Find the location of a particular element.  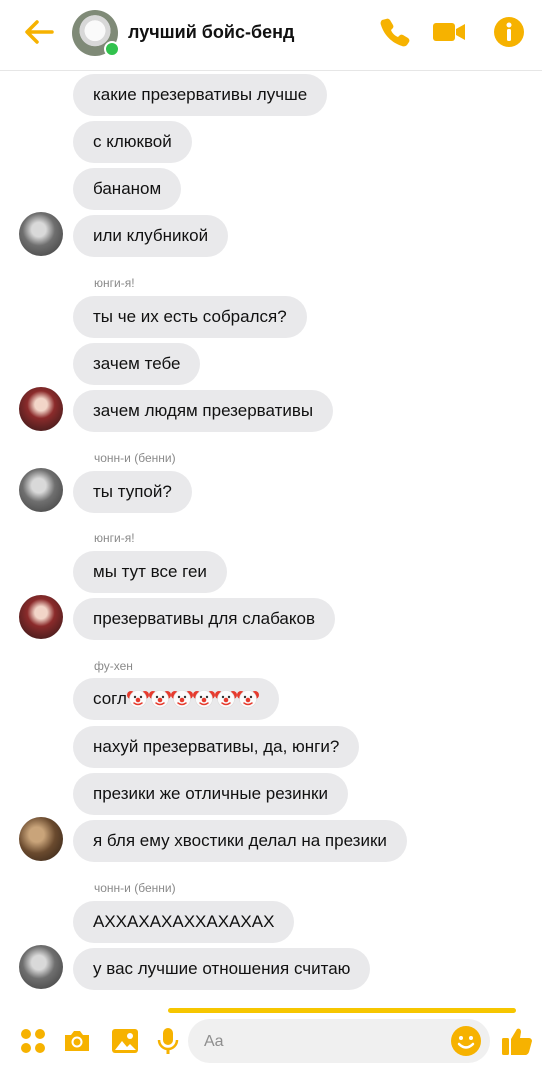

message-bubble: ты че их есть собрался? is located at coordinates (190, 317).